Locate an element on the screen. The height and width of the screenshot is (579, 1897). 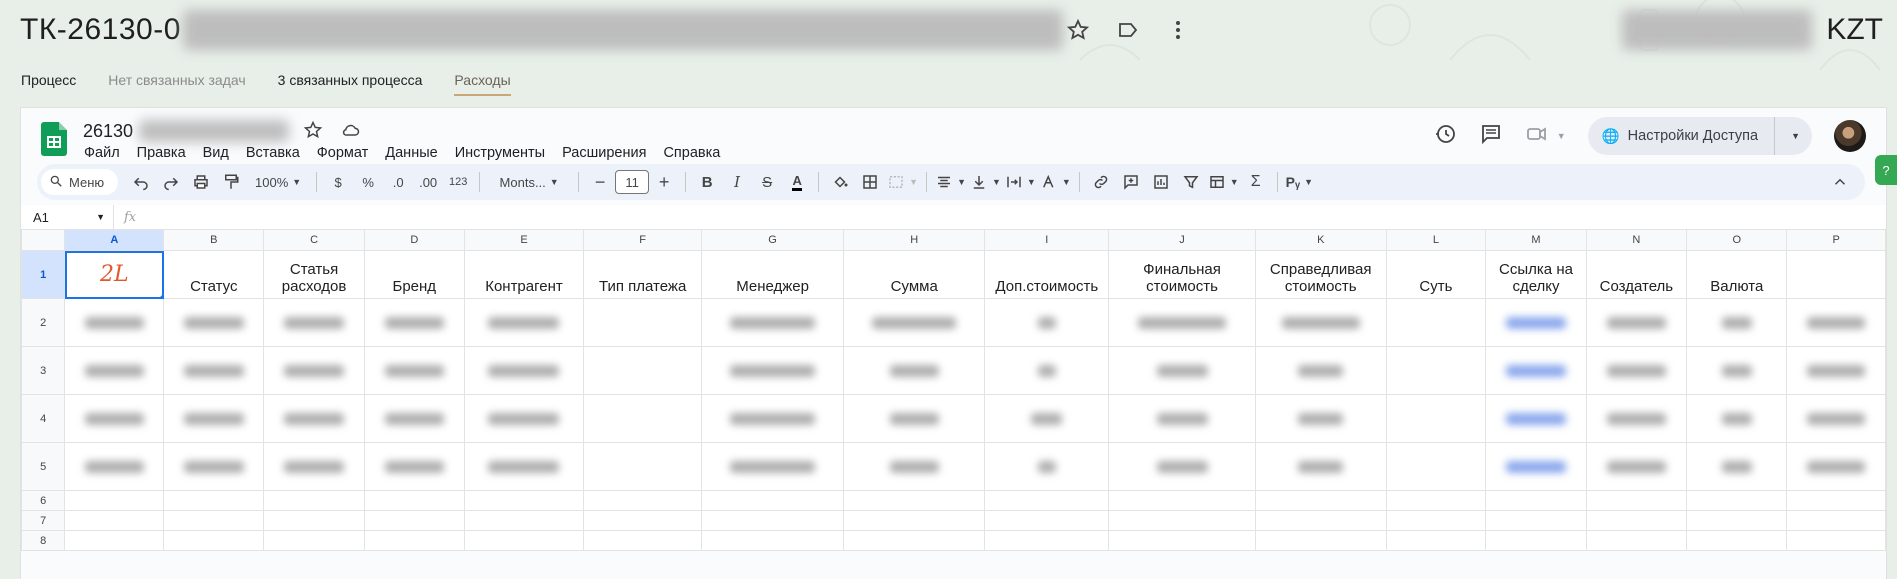
text-wrap-icon: ▼ is located at coordinates (1020, 182).